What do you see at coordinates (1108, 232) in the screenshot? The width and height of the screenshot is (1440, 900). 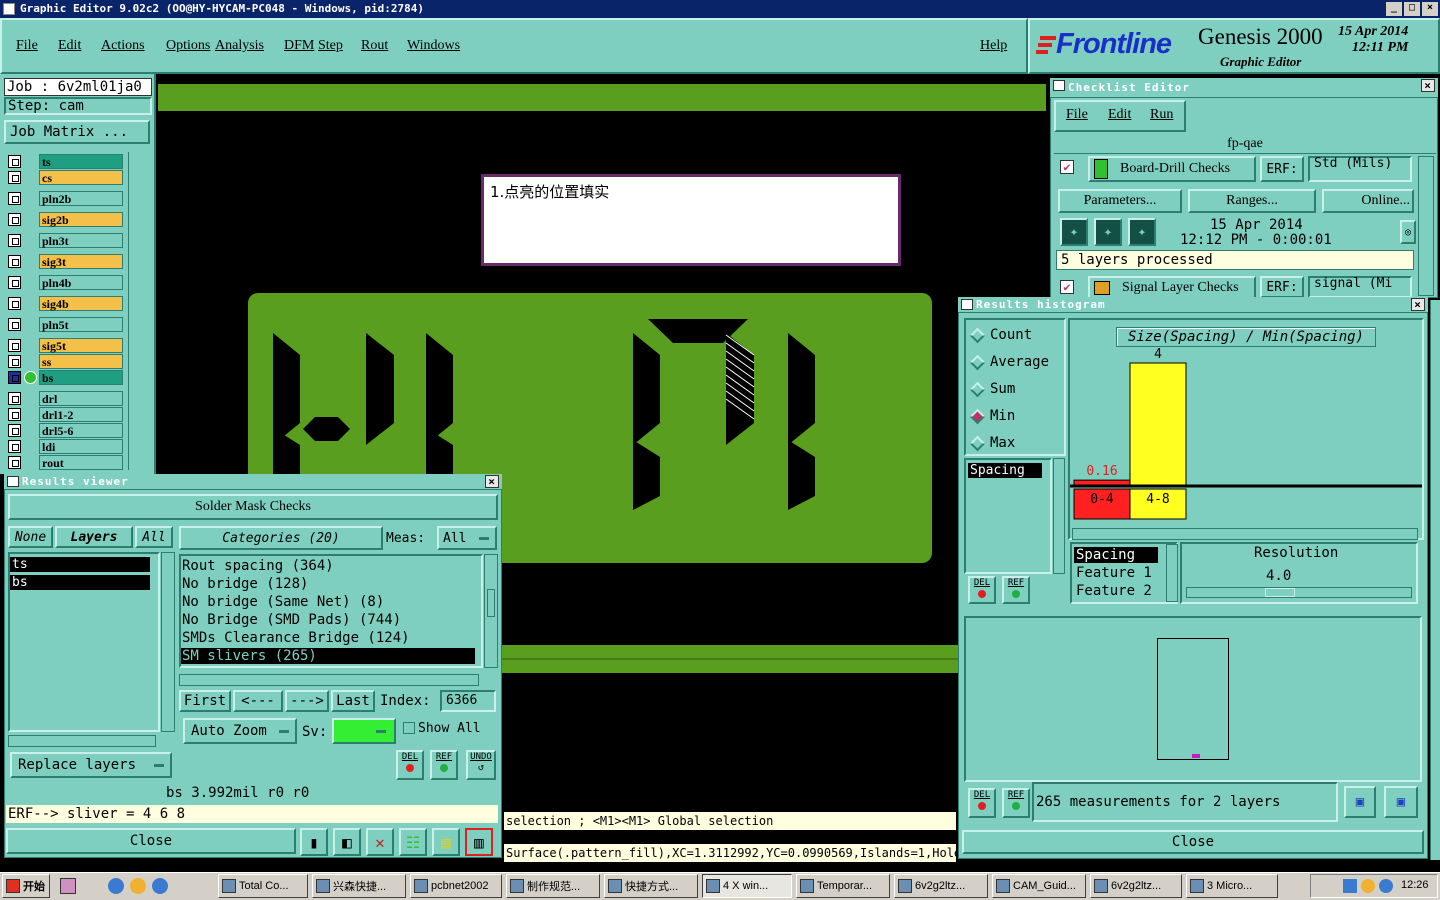 I see `run-icon-2: ✦` at bounding box center [1108, 232].